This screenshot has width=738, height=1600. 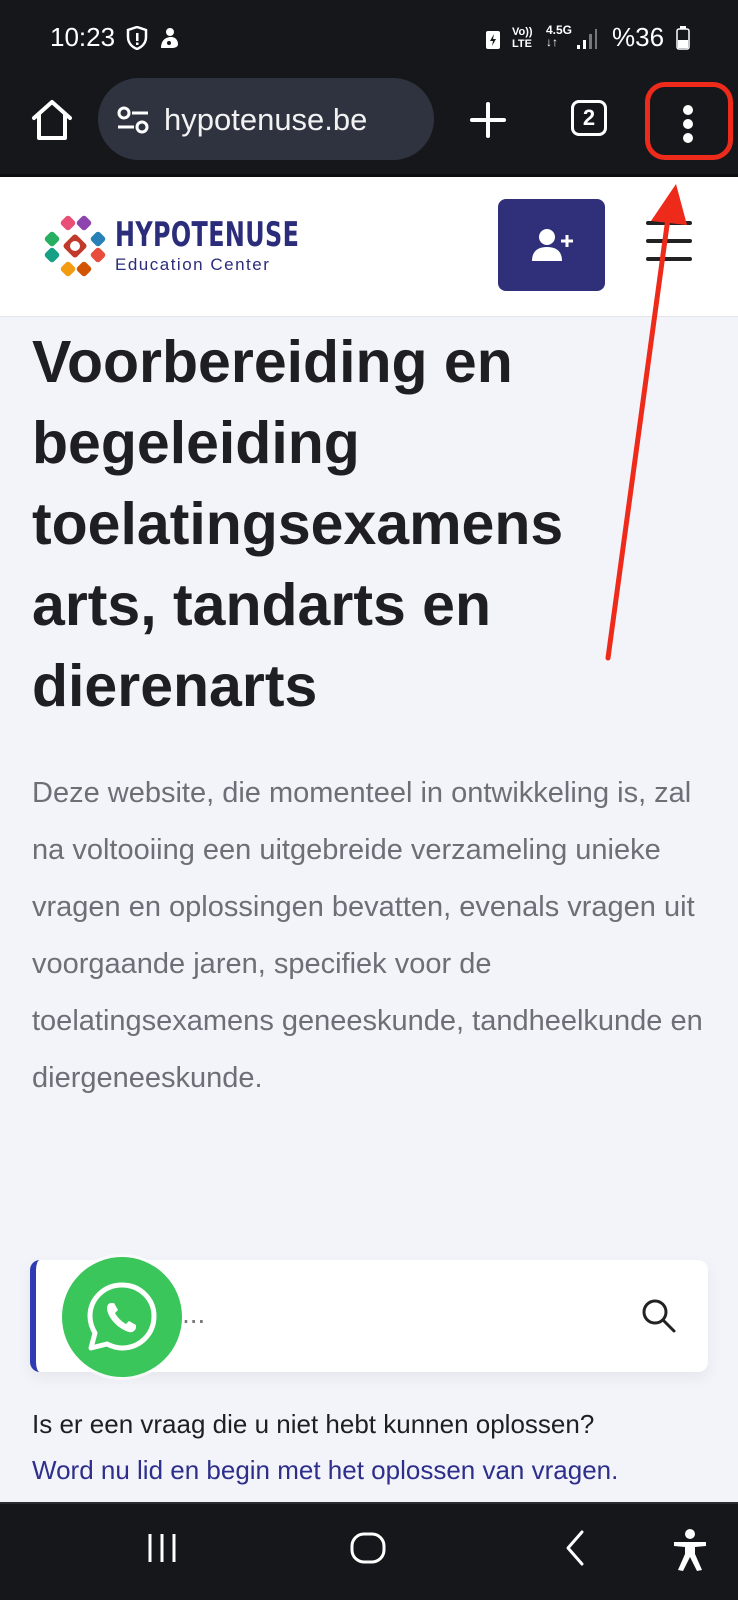 I want to click on logo-name: HYPOTENUSE, so click(x=207, y=235).